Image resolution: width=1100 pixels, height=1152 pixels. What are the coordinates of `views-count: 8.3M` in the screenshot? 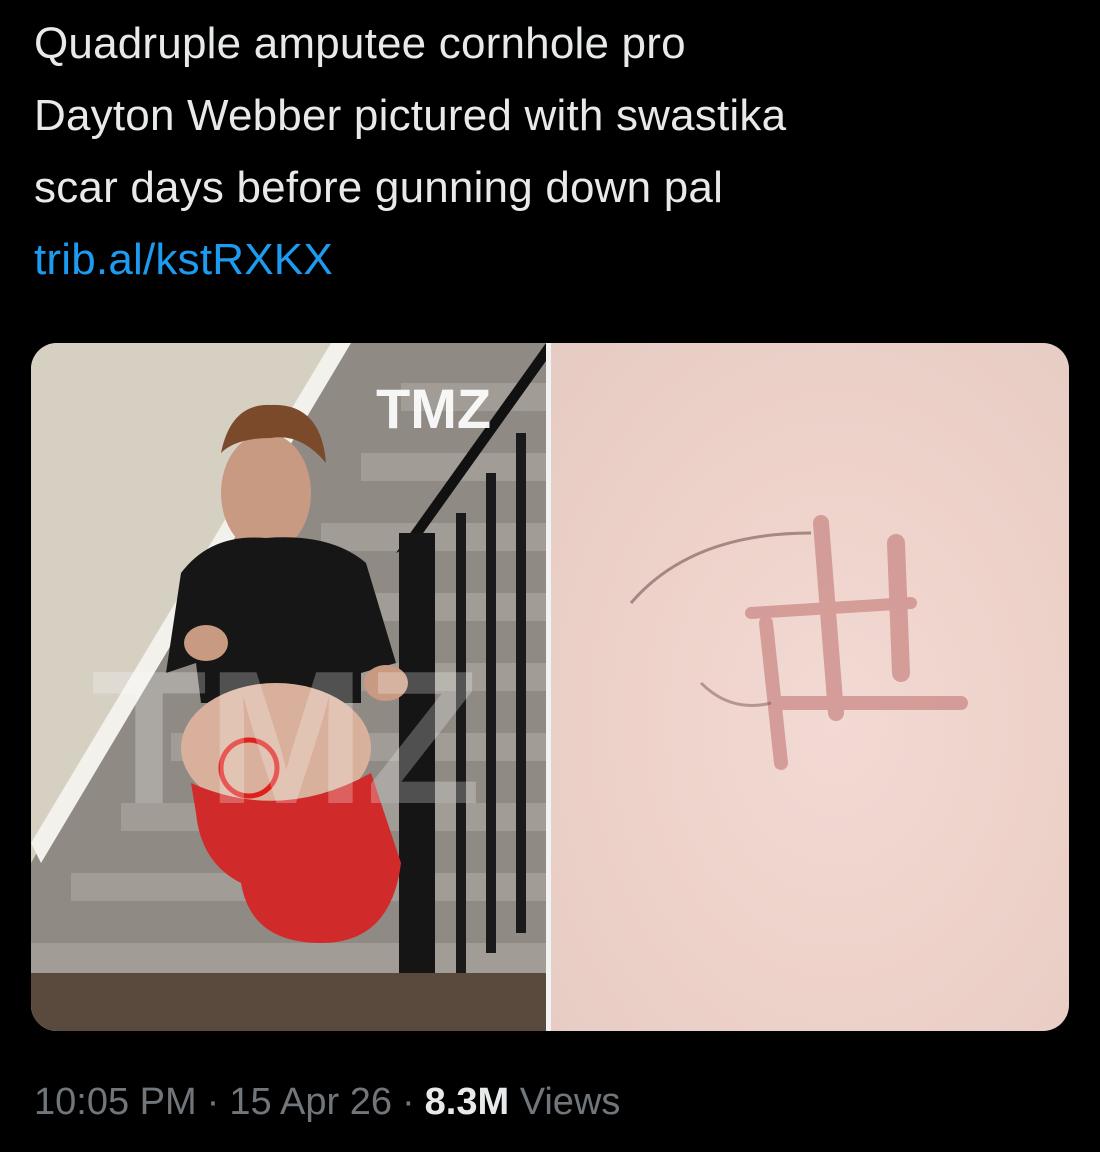 It's located at (467, 1102).